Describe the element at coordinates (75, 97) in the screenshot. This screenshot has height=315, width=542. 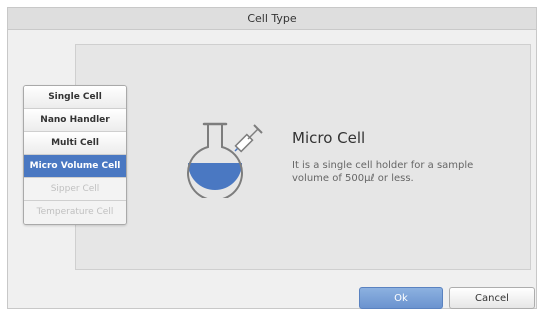
I see `cell-type-single-cell: Single Cell` at that location.